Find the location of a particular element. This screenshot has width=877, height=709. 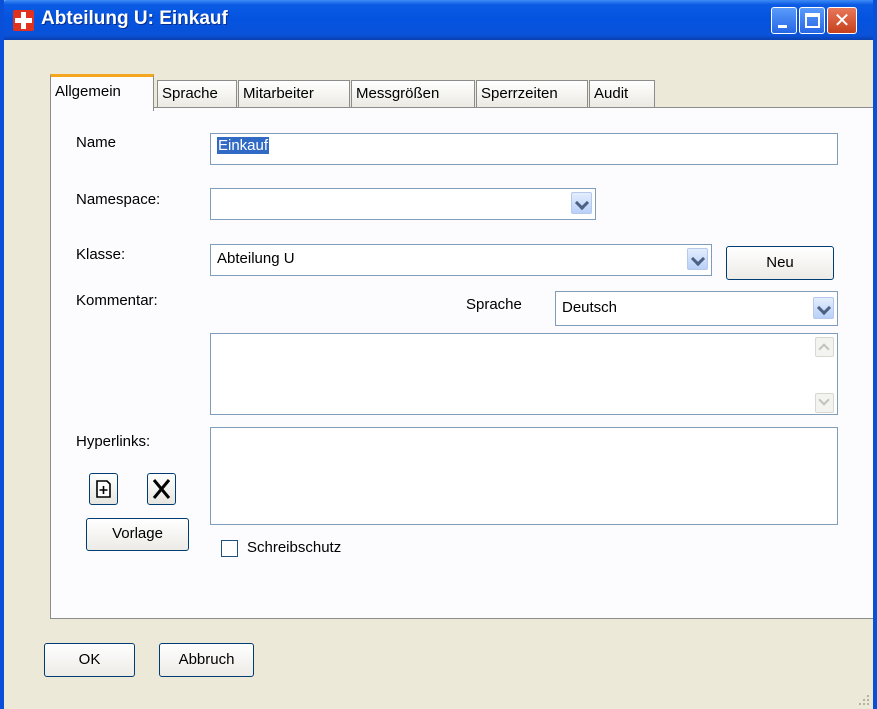

window-title: Abteilung U: Einkauf is located at coordinates (134, 18).